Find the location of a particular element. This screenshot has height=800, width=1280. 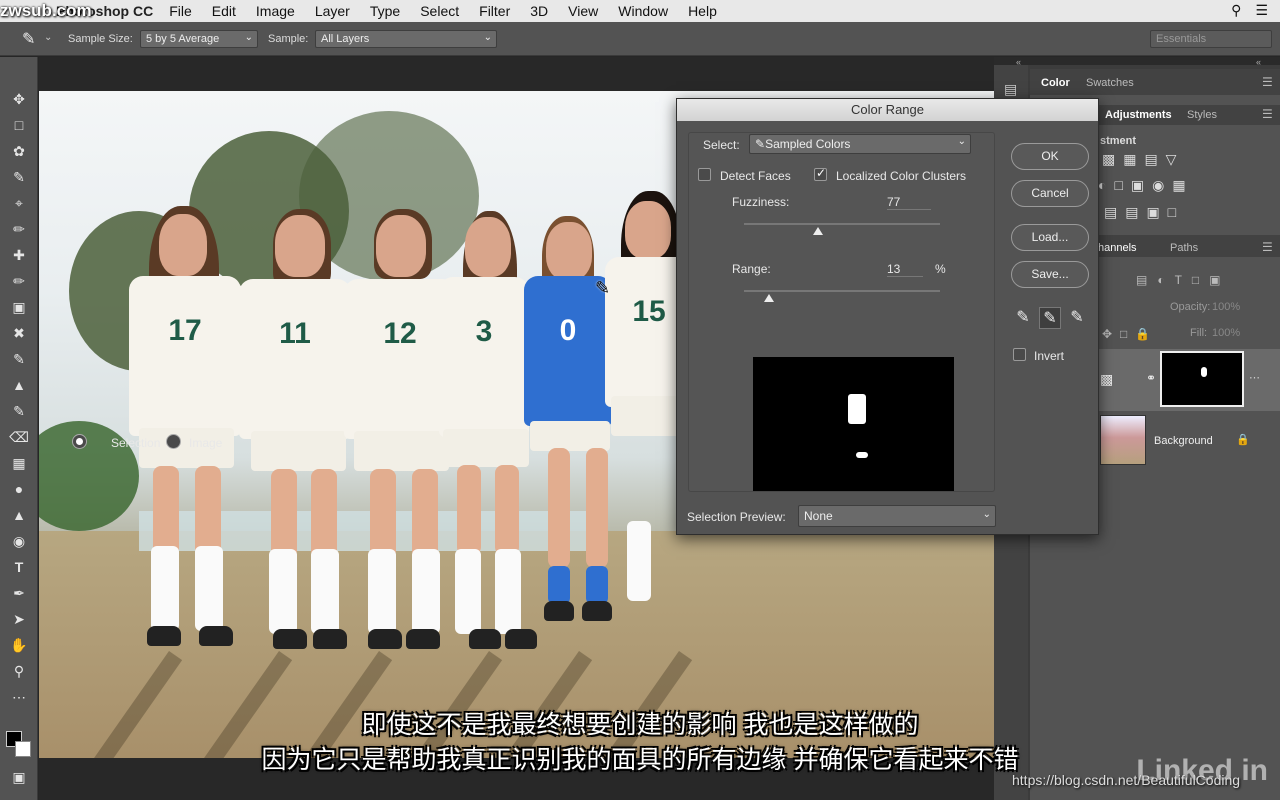

localized-clusters-checkbox is located at coordinates (820, 173).